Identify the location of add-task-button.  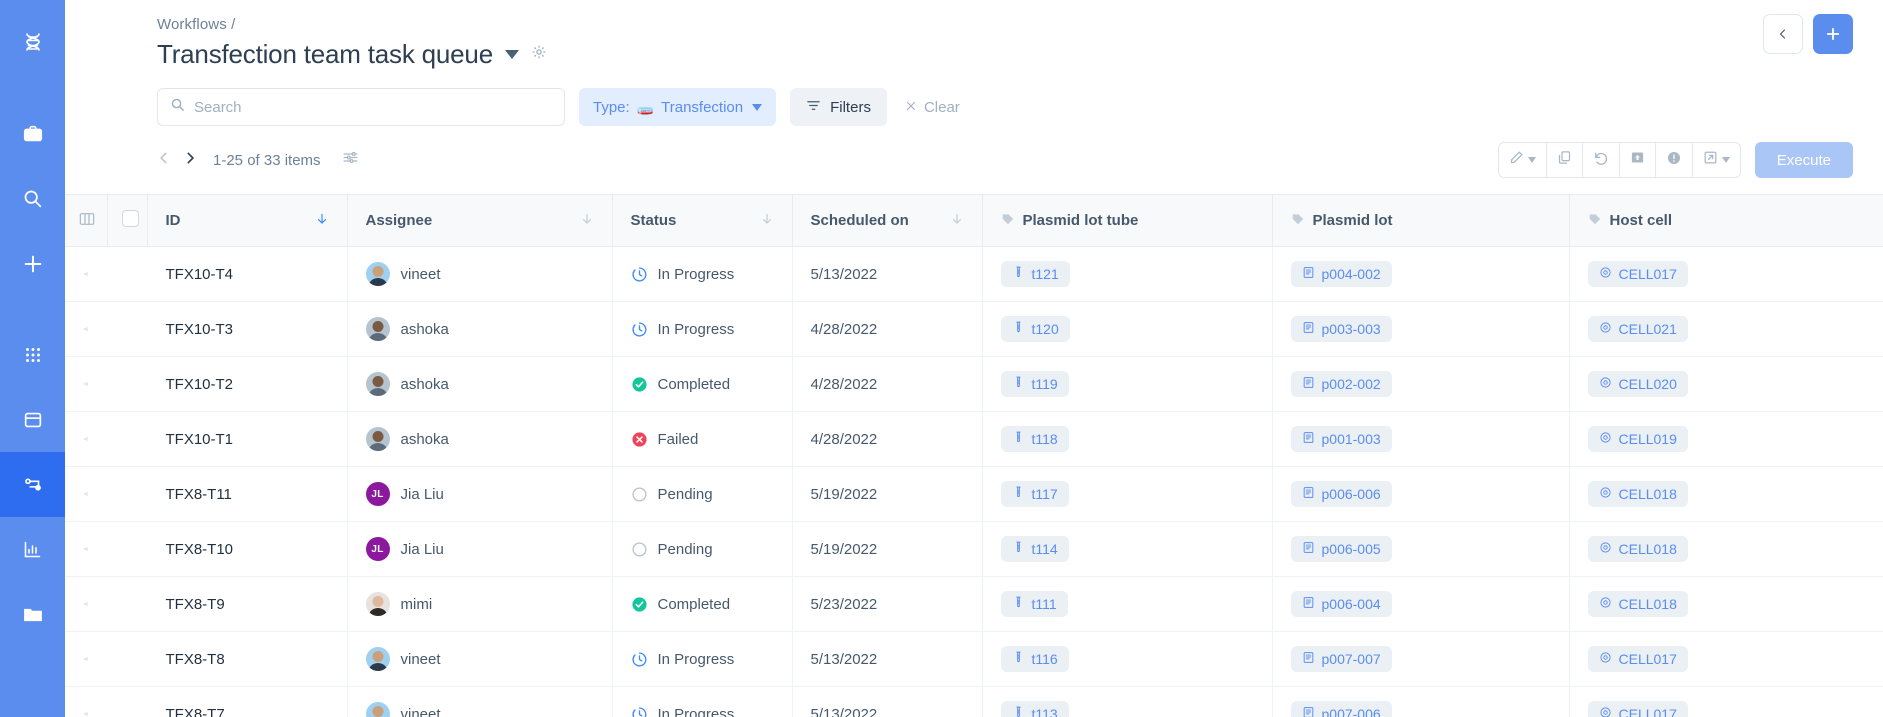
(1833, 34).